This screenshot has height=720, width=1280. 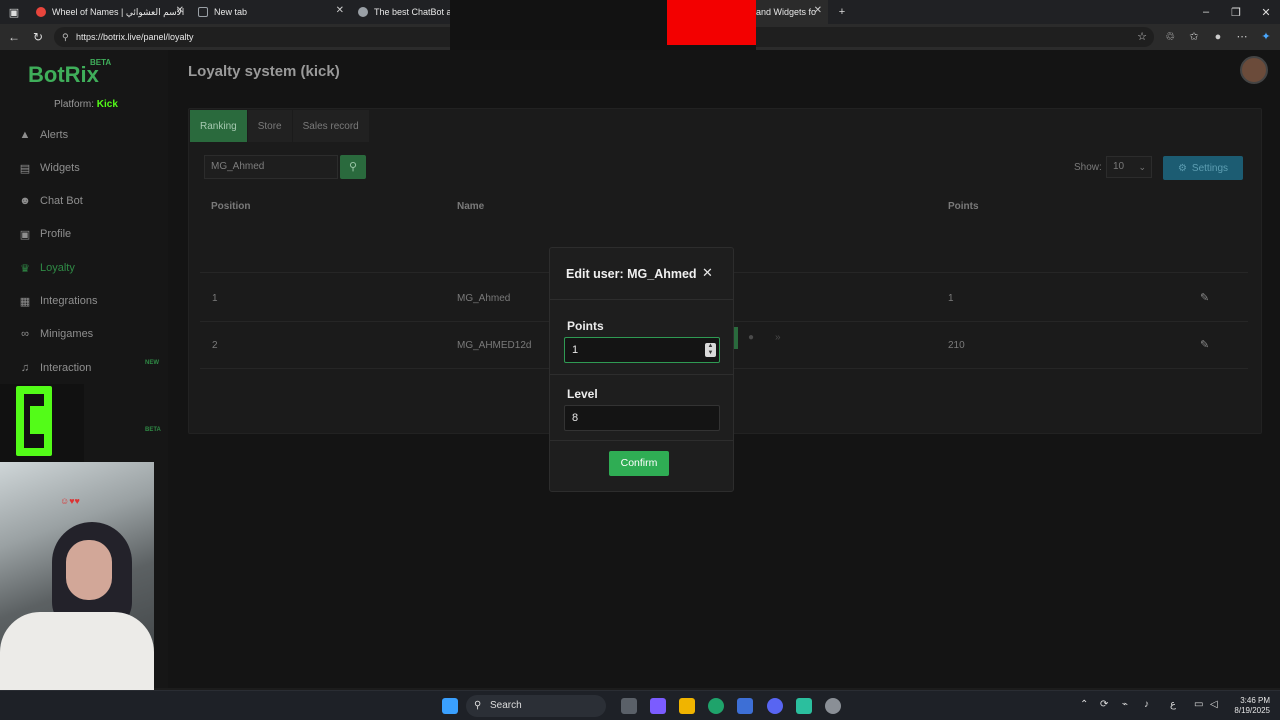 I want to click on modal-title: Edit user: MG_Ahmed, so click(x=631, y=274).